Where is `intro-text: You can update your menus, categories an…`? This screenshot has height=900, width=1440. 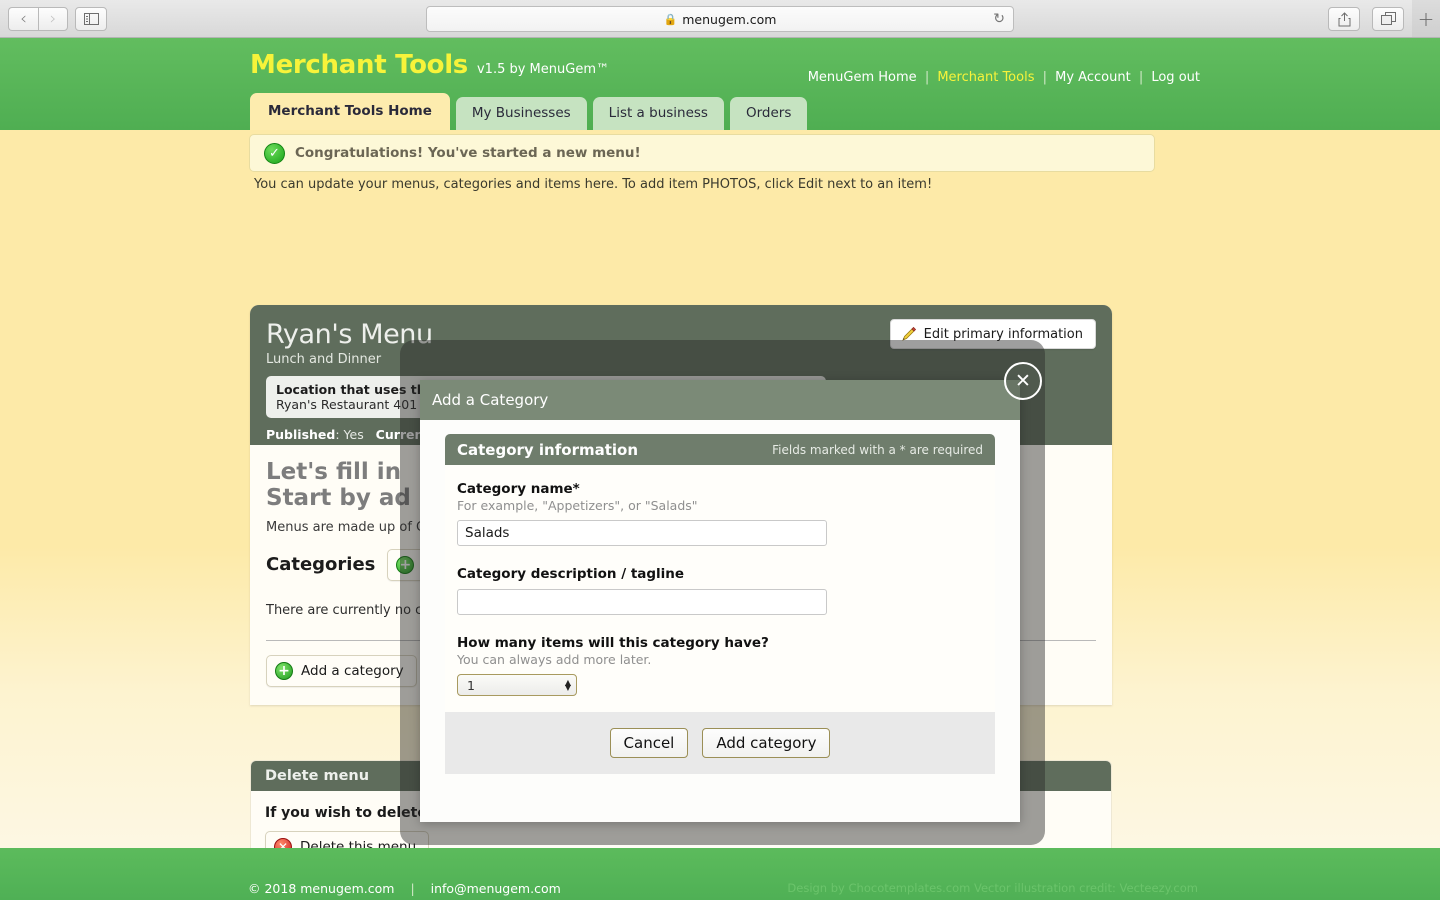 intro-text: You can update your menus, categories an… is located at coordinates (593, 184).